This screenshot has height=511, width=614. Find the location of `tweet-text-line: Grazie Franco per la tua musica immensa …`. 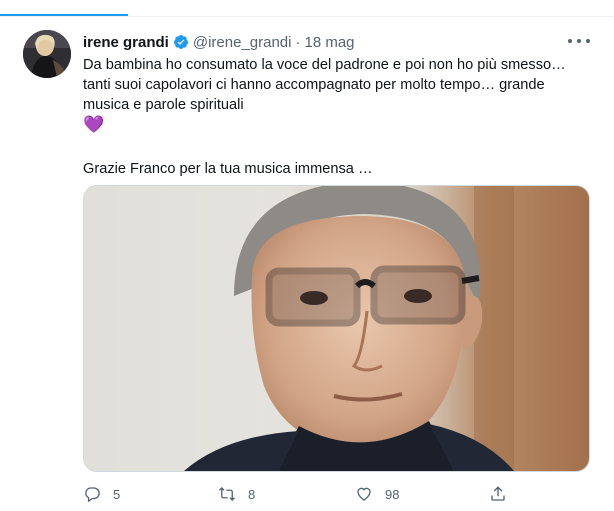

tweet-text-line: Grazie Franco per la tua musica immensa … is located at coordinates (228, 169).